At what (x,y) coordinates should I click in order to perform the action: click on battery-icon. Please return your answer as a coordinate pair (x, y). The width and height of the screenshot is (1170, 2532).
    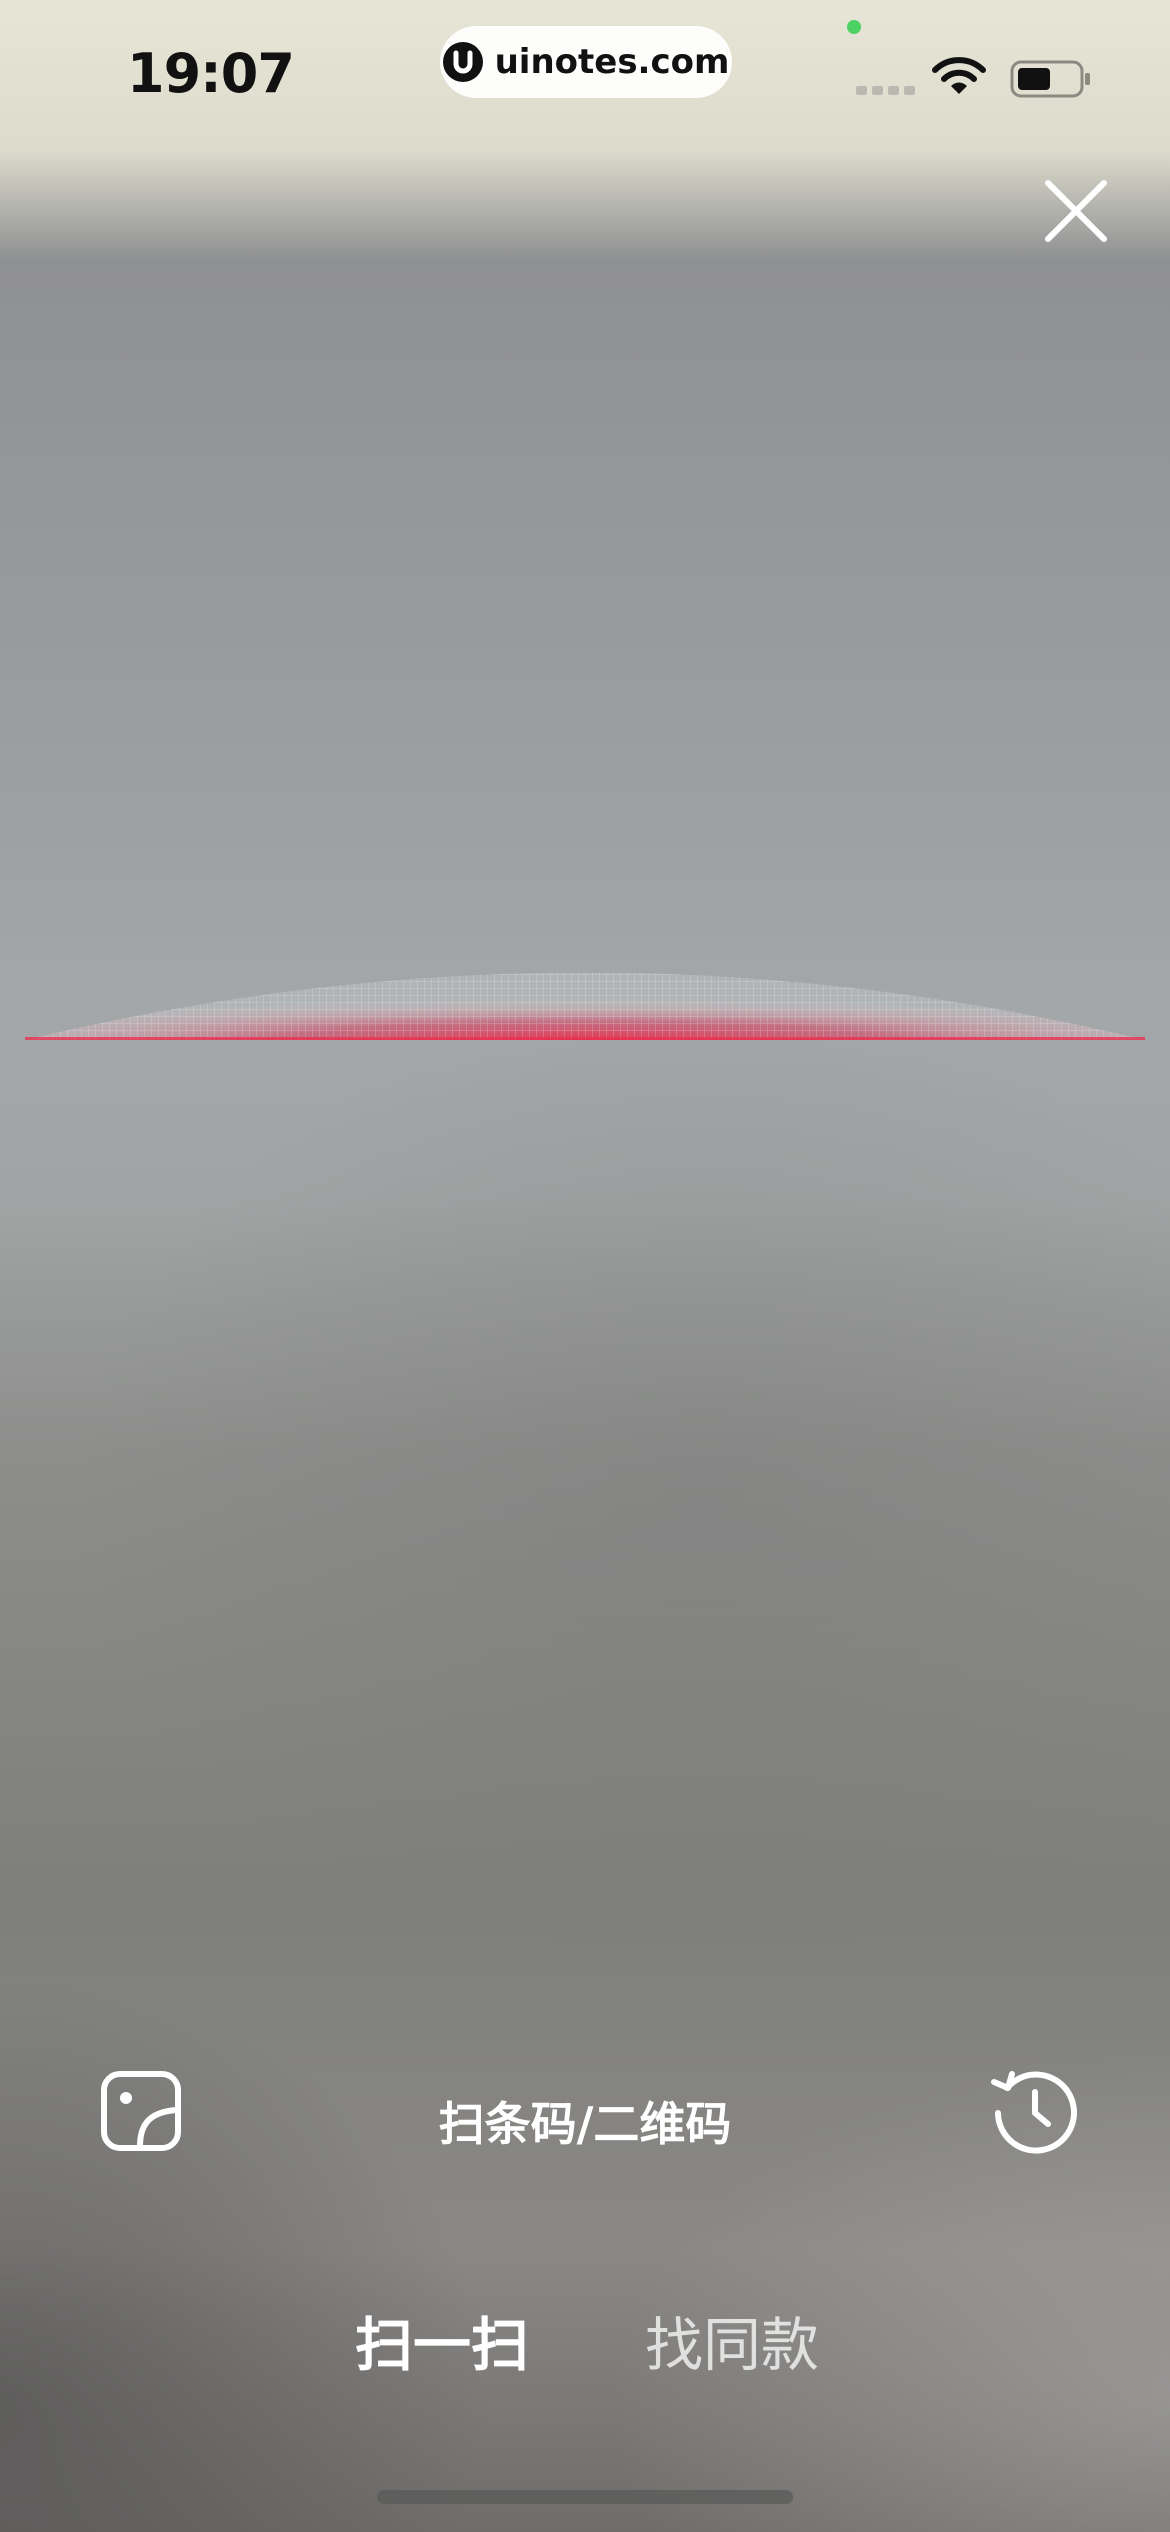
    Looking at the image, I should click on (1050, 79).